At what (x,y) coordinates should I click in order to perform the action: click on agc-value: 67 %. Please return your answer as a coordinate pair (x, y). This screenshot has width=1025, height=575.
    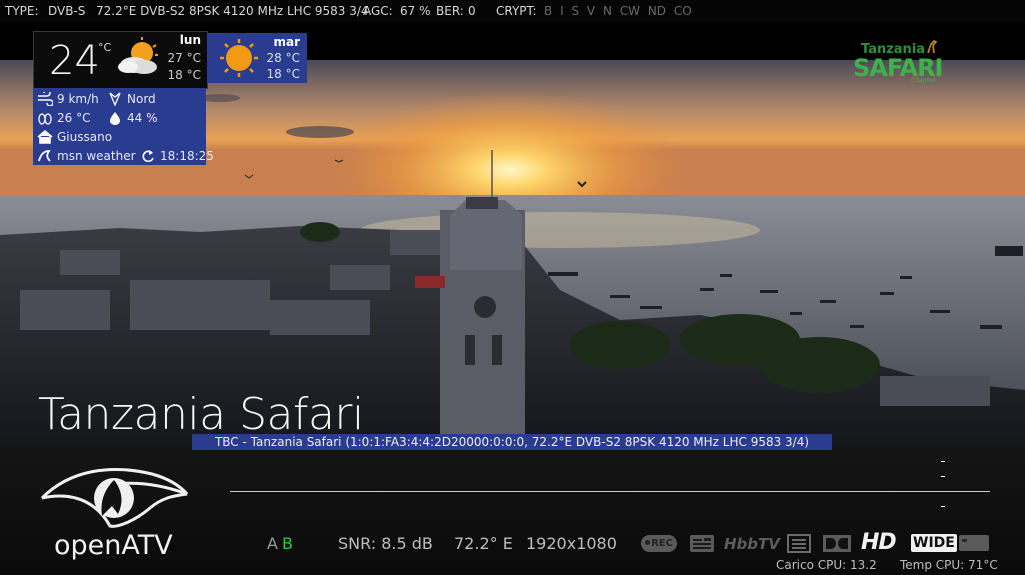
    Looking at the image, I should click on (415, 11).